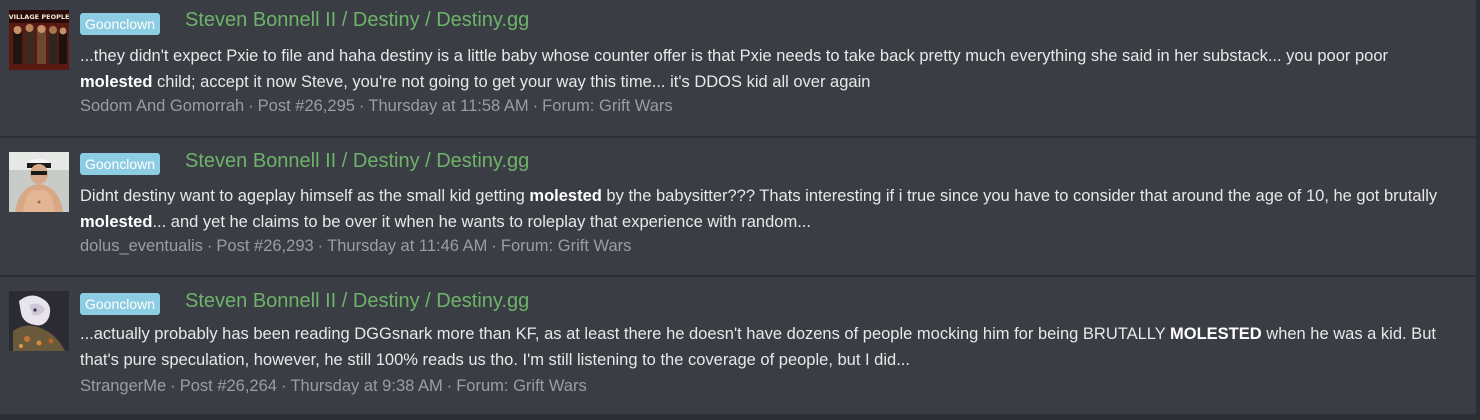 The width and height of the screenshot is (1480, 420). I want to click on avatar: VILLAGE PEOPLE, so click(39, 40).